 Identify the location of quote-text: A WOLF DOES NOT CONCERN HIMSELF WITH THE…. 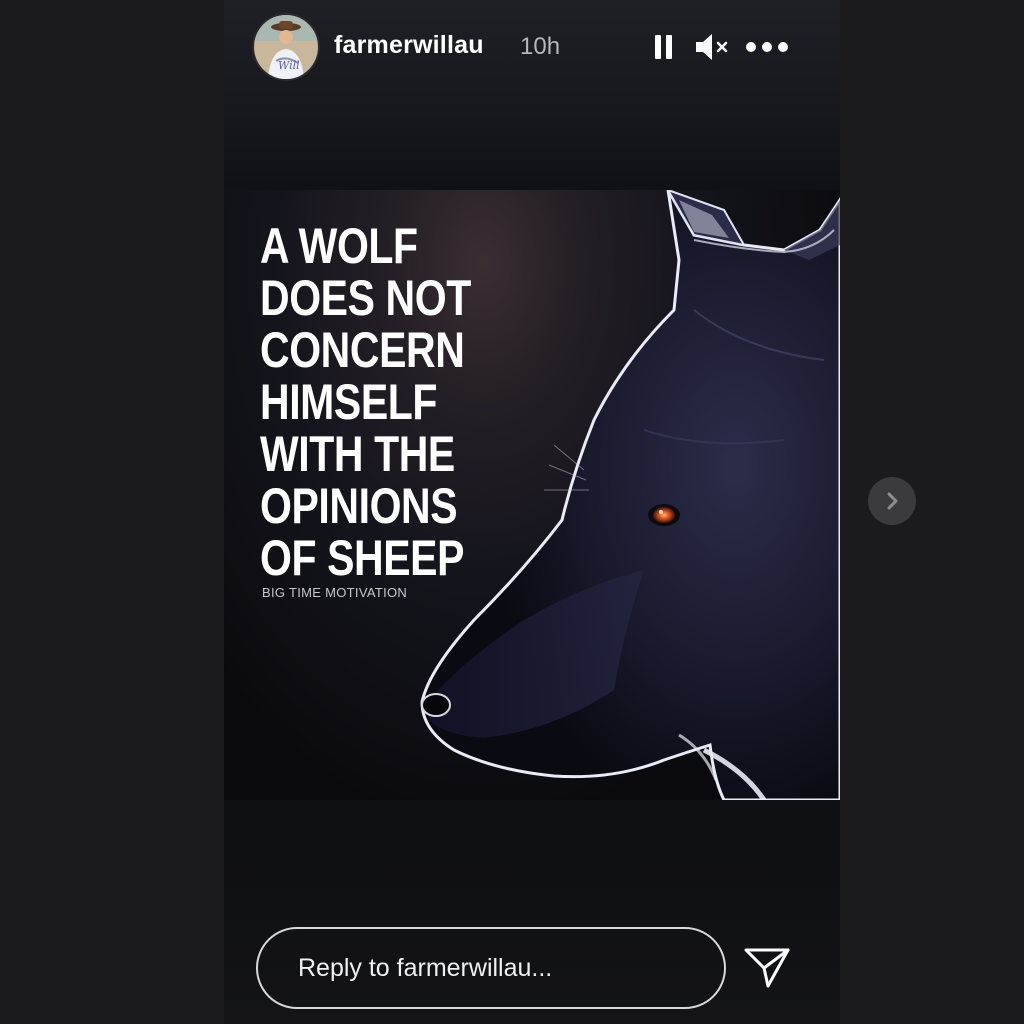
(365, 402).